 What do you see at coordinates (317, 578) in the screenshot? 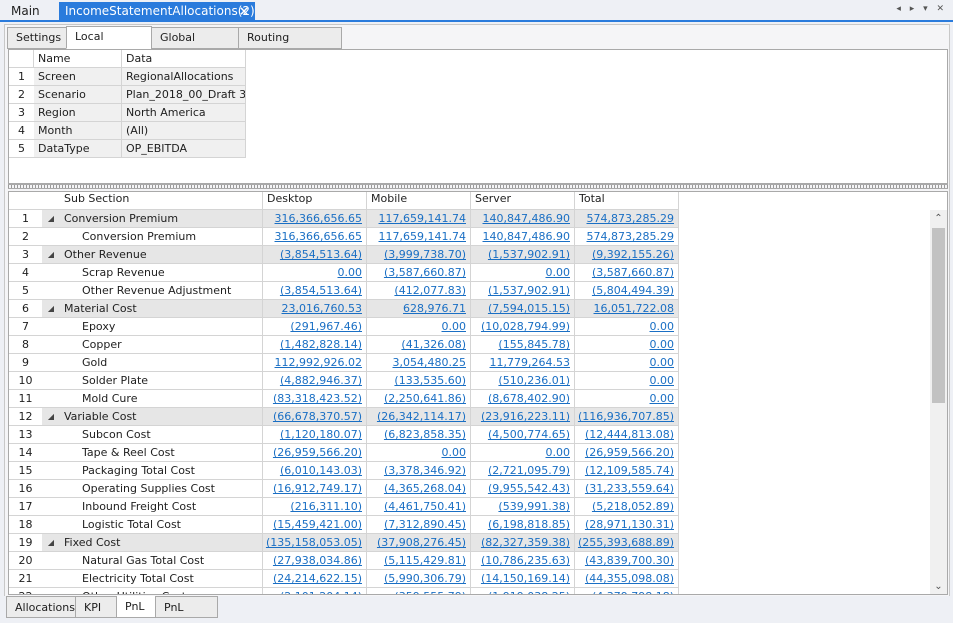
I see `desktop-value-link: (24,214,622.15)` at bounding box center [317, 578].